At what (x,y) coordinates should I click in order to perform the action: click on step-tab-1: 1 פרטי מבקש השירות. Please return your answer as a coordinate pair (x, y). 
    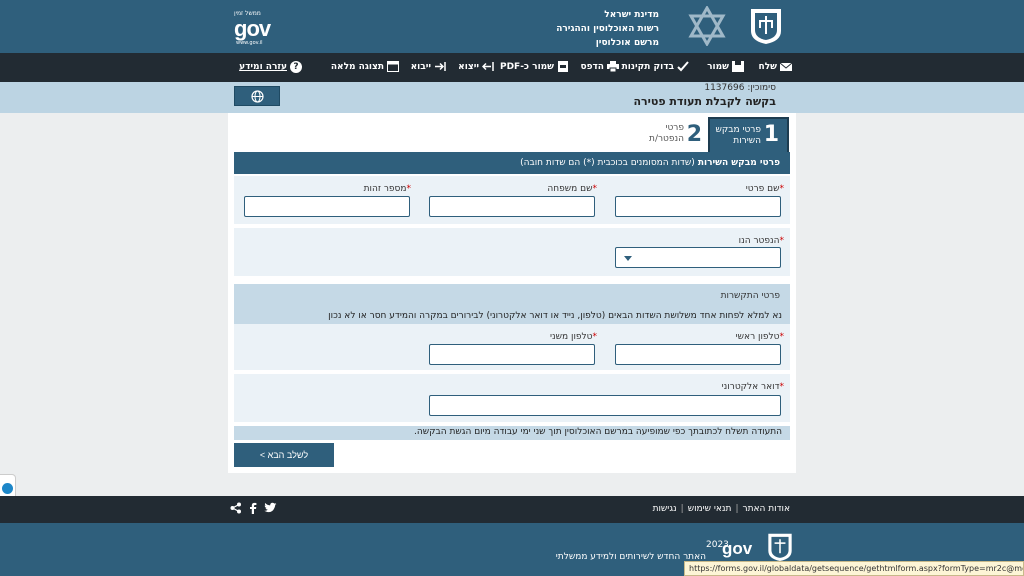
    Looking at the image, I should click on (748, 135).